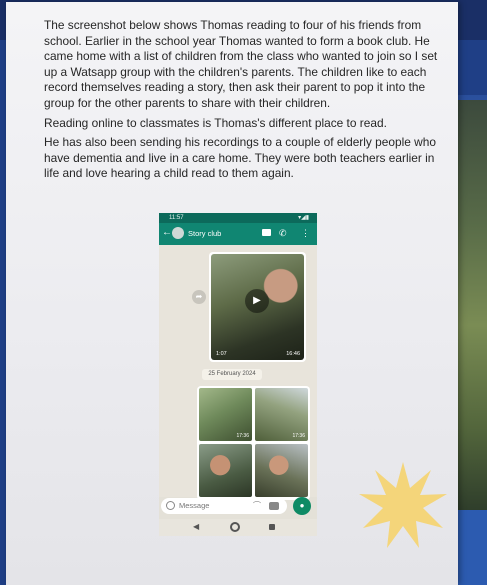 Image resolution: width=487 pixels, height=585 pixels. What do you see at coordinates (170, 505) in the screenshot?
I see `emoji-icon` at bounding box center [170, 505].